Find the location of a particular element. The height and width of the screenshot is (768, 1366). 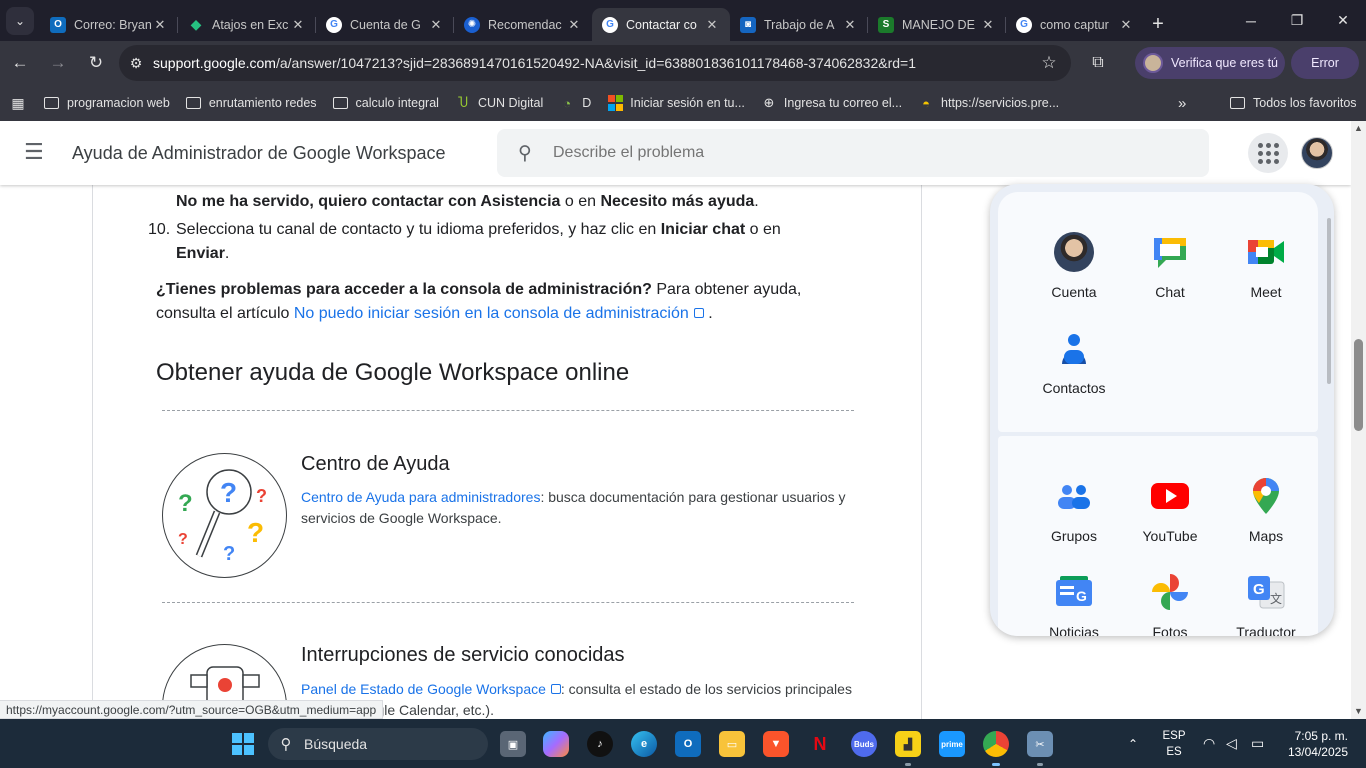

status-dashboard-link: Panel de Estado de Google Workspace is located at coordinates (423, 689).